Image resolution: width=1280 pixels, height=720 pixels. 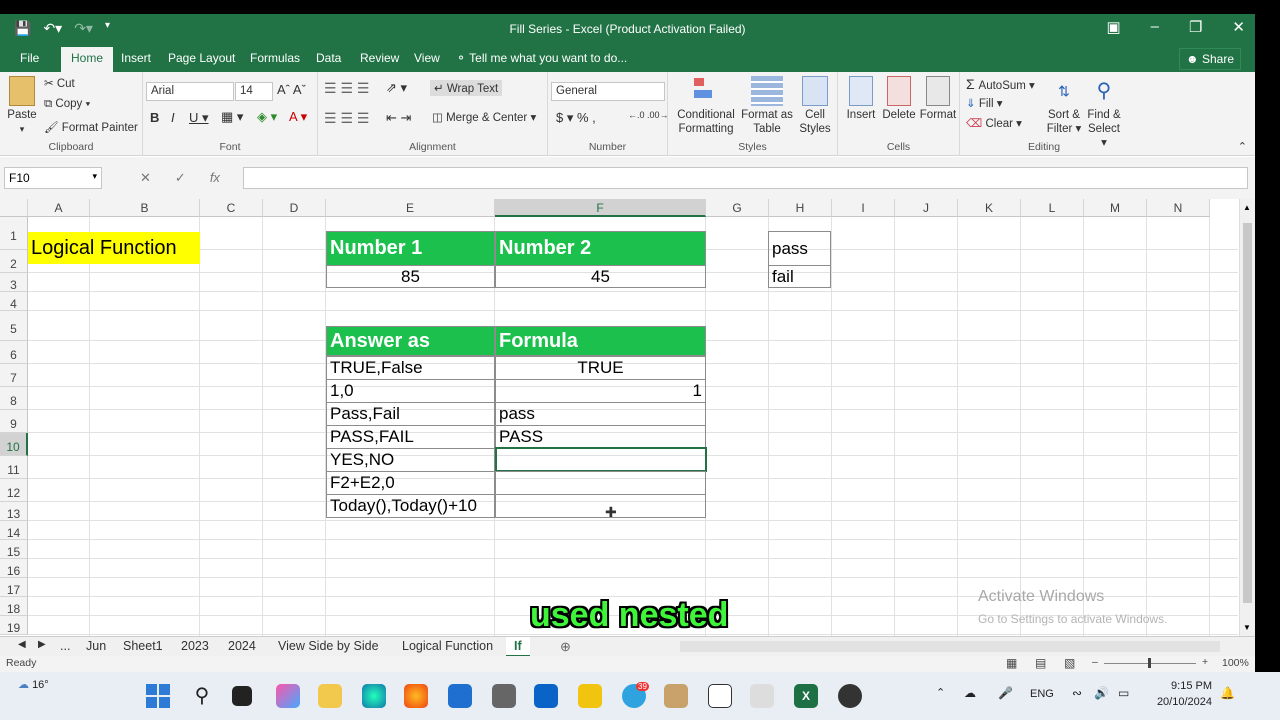 What do you see at coordinates (1040, 663) in the screenshot?
I see `page-layout-view-icon: ▤` at bounding box center [1040, 663].